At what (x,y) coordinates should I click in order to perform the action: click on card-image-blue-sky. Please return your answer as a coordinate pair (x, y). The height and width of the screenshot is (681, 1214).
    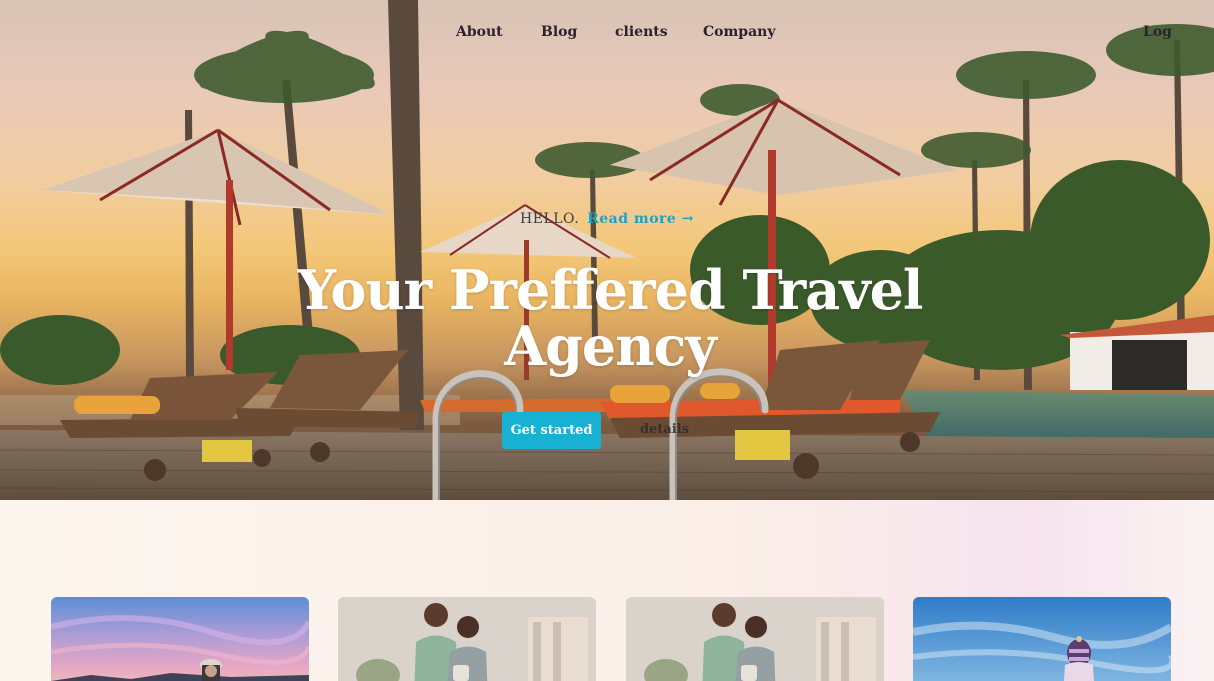
    Looking at the image, I should click on (1042, 639).